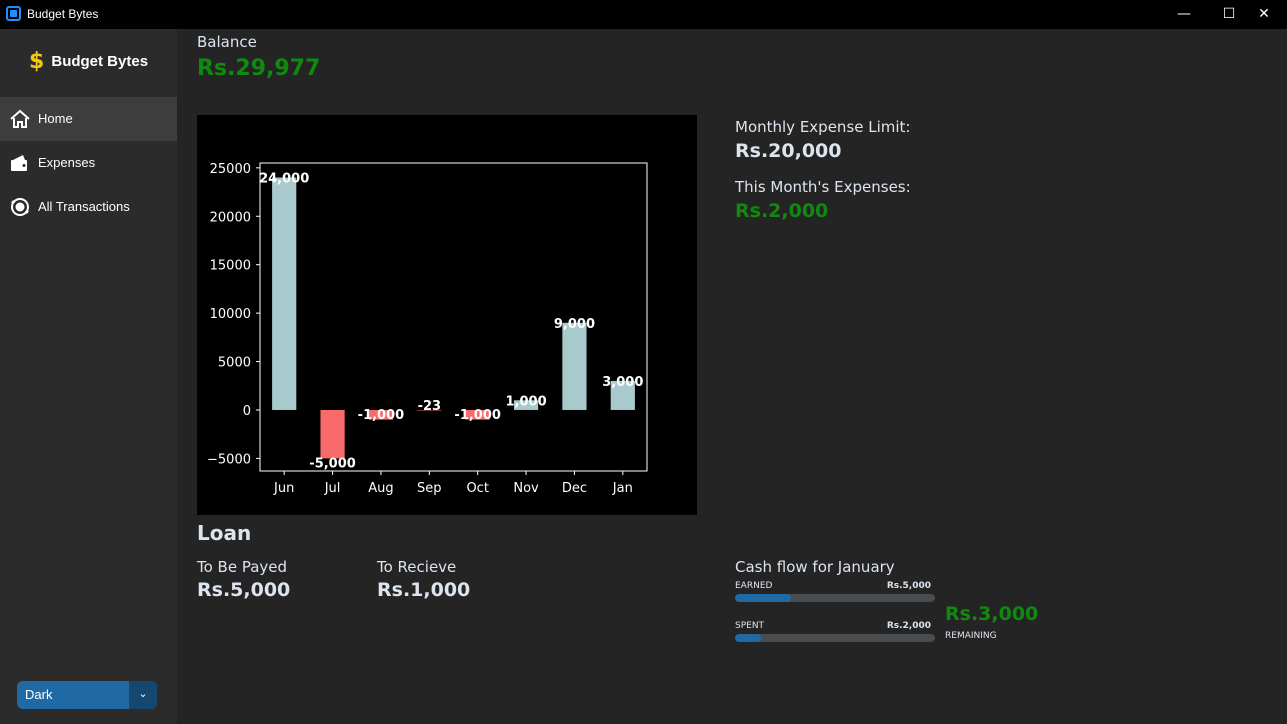 This screenshot has height=724, width=1287. I want to click on x-tick-label: Jun, so click(283, 488).